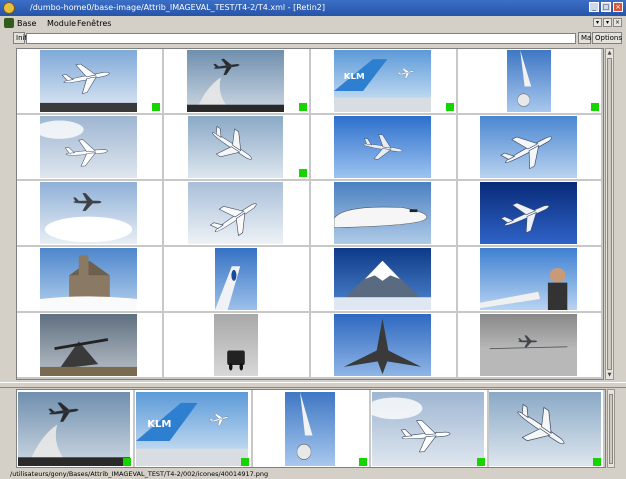  I want to click on mdi-controls: ▾ ▾ ×, so click(607, 22).